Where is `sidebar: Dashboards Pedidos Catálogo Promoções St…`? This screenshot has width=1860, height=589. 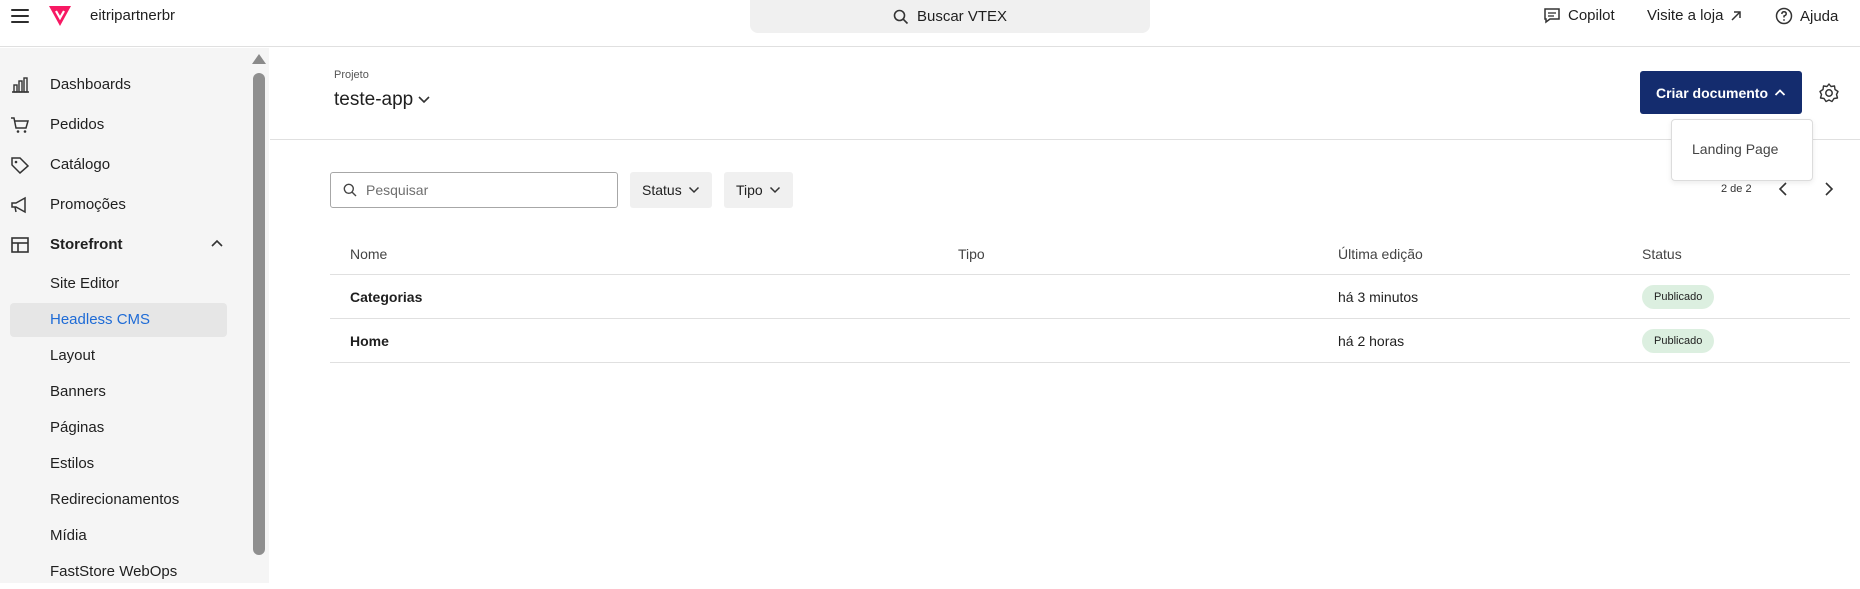 sidebar: Dashboards Pedidos Catálogo Promoções St… is located at coordinates (123, 315).